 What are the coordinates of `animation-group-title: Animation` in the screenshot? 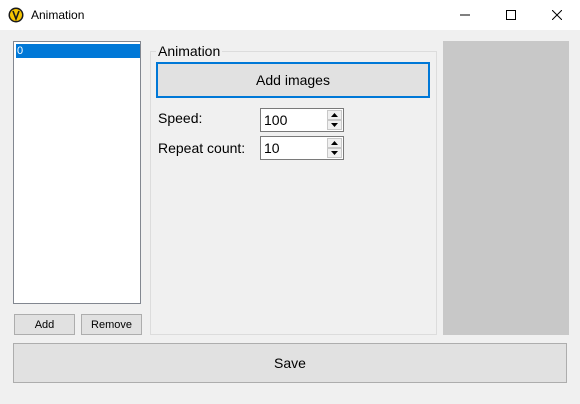 It's located at (189, 51).